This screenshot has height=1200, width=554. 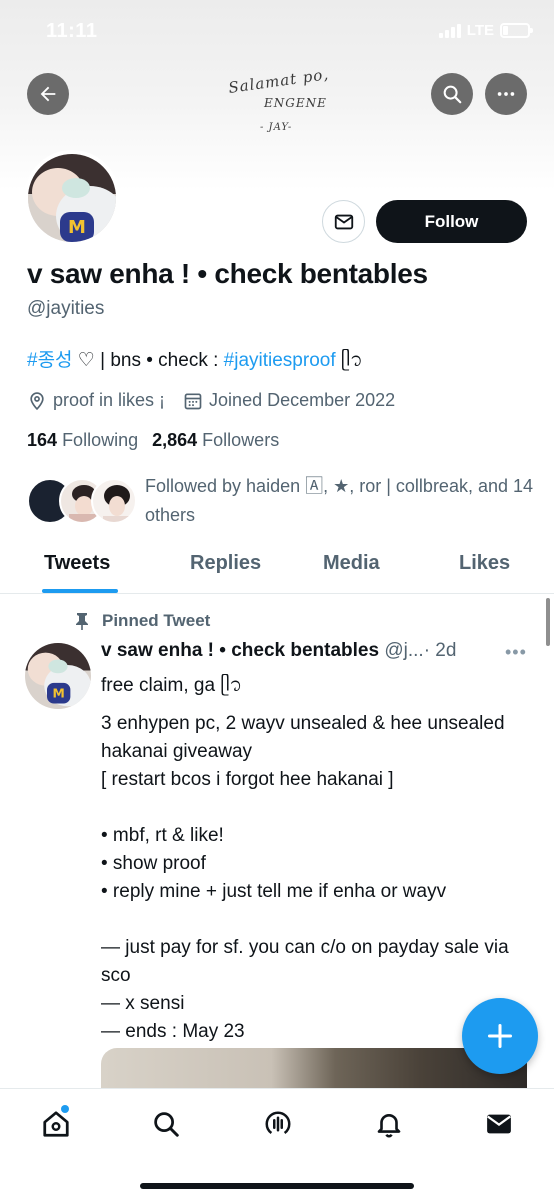 What do you see at coordinates (77, 563) in the screenshot?
I see `tab-tweets: Tweets` at bounding box center [77, 563].